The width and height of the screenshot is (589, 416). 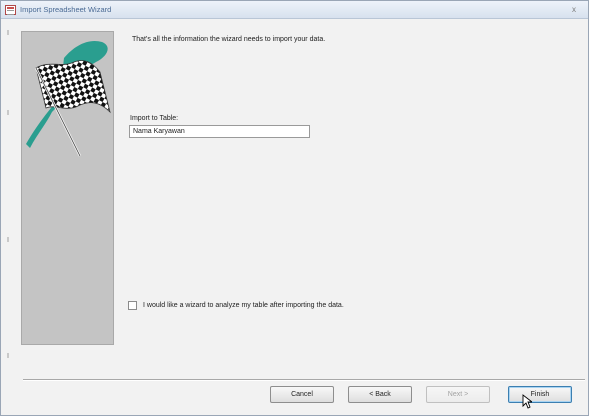 I want to click on checkered-flag-icon, so click(x=68, y=98).